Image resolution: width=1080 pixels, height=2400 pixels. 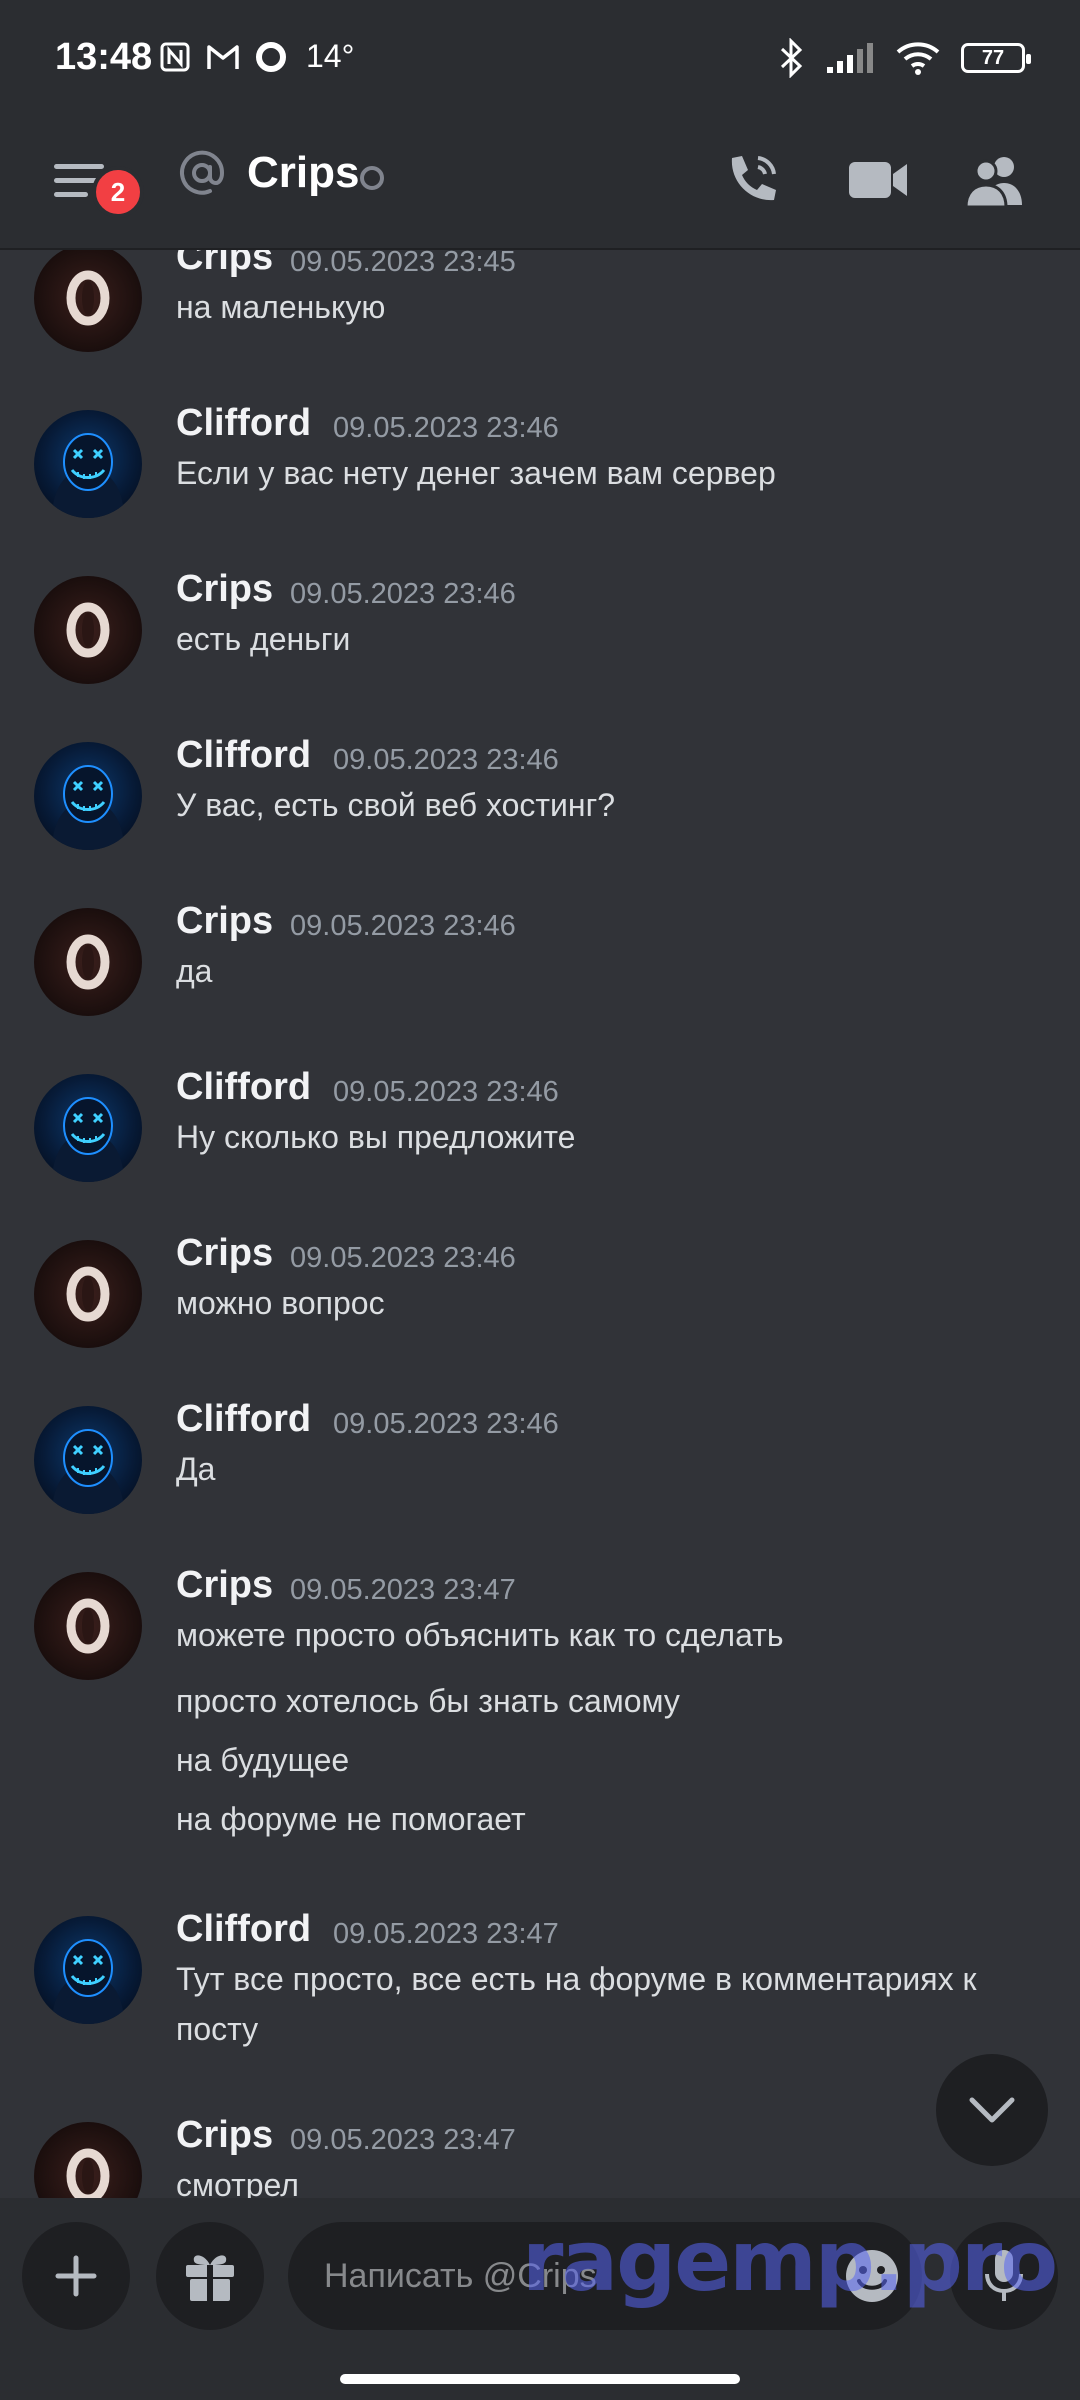 I want to click on message-text: просто хотелось бы знать самому, so click(x=428, y=1701).